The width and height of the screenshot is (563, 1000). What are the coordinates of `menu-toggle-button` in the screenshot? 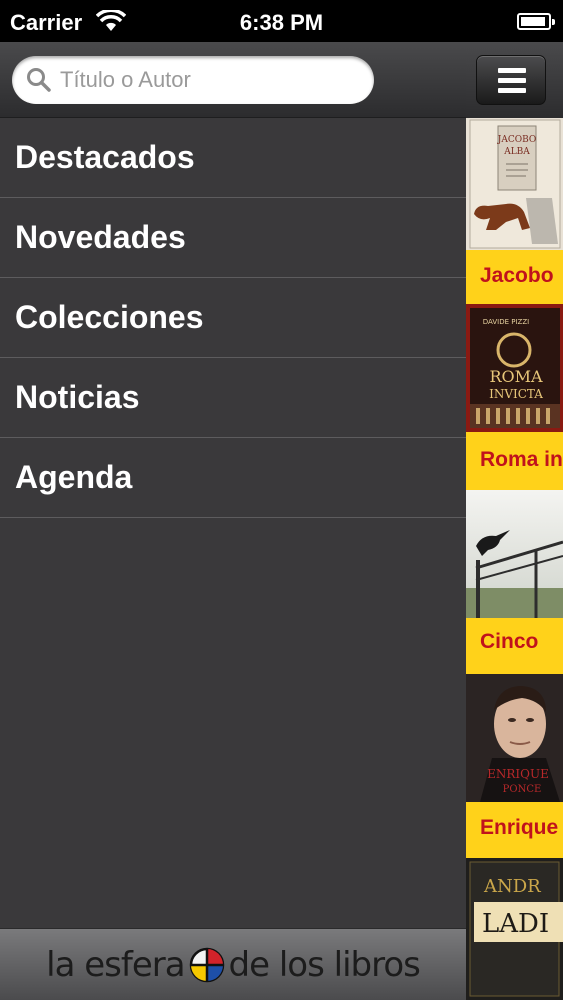 It's located at (511, 80).